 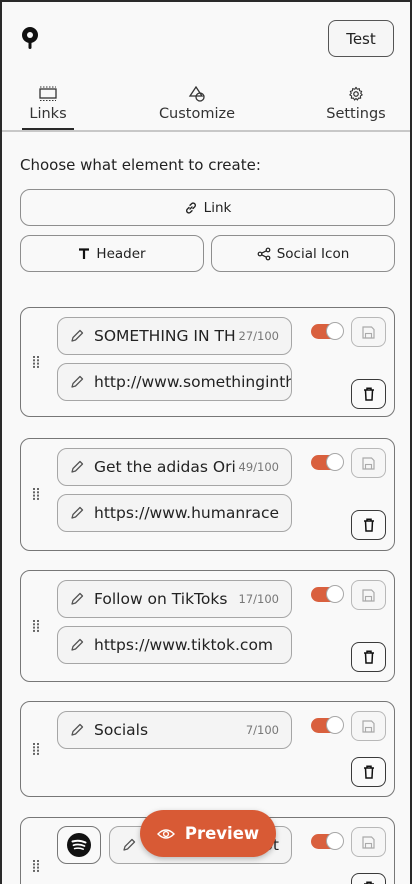 I want to click on tab-settings: Settings, so click(x=356, y=107).